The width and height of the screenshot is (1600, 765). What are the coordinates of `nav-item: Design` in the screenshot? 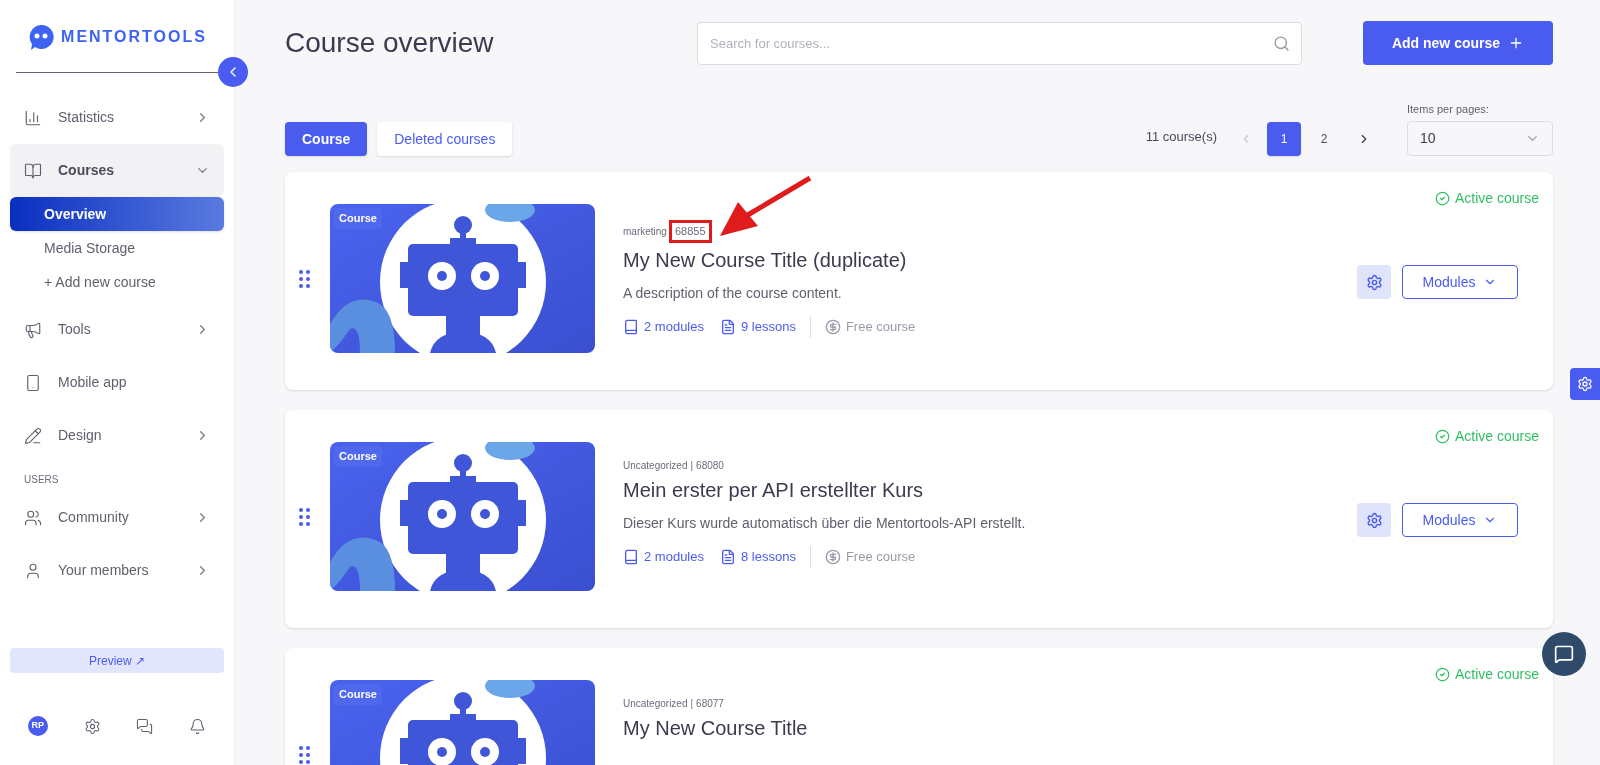 It's located at (117, 435).